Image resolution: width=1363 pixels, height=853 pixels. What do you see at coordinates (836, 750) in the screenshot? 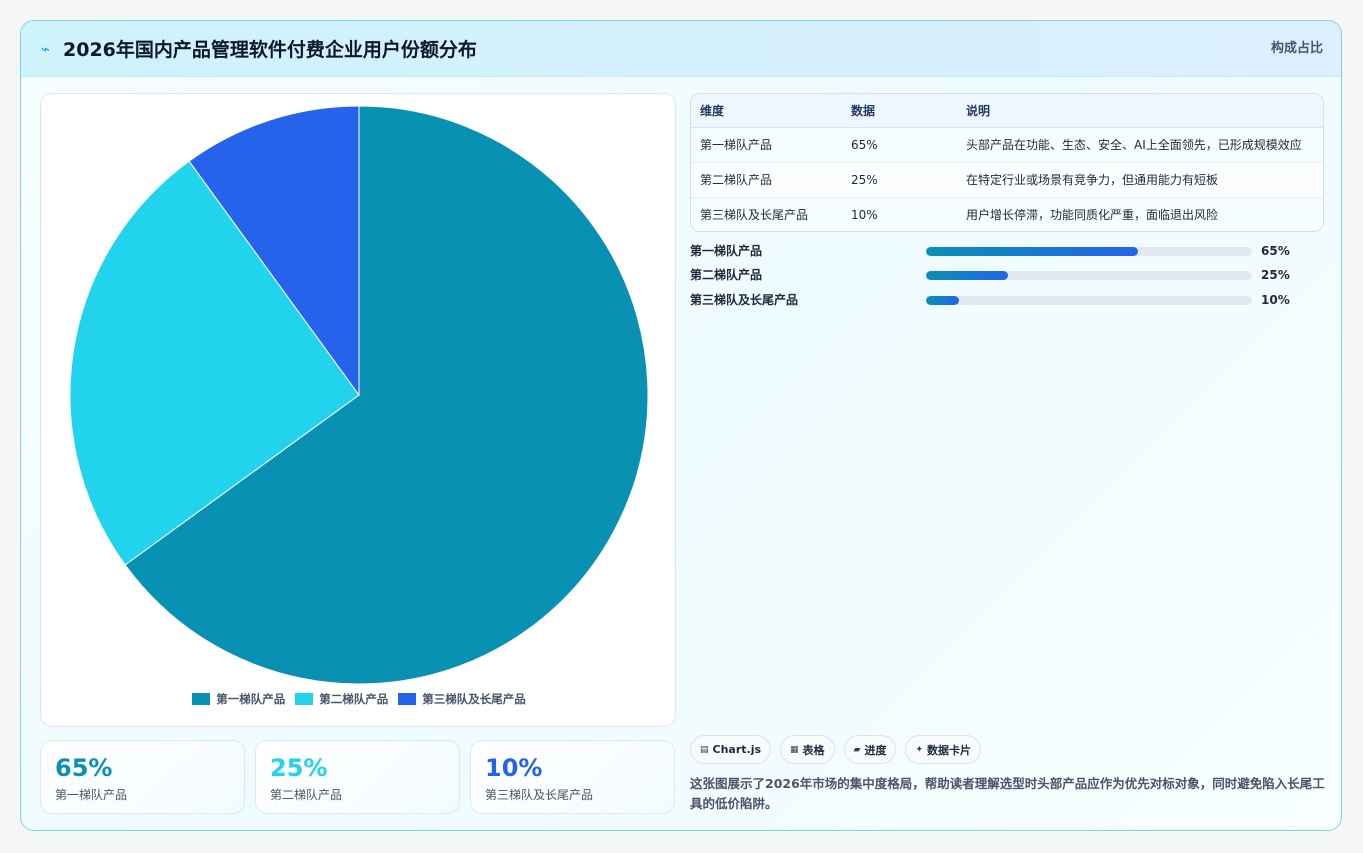
I see `tag-chips: ▤ Chart.js ▦ 表格 ▰ 进度 ✦ 数据卡片` at bounding box center [836, 750].